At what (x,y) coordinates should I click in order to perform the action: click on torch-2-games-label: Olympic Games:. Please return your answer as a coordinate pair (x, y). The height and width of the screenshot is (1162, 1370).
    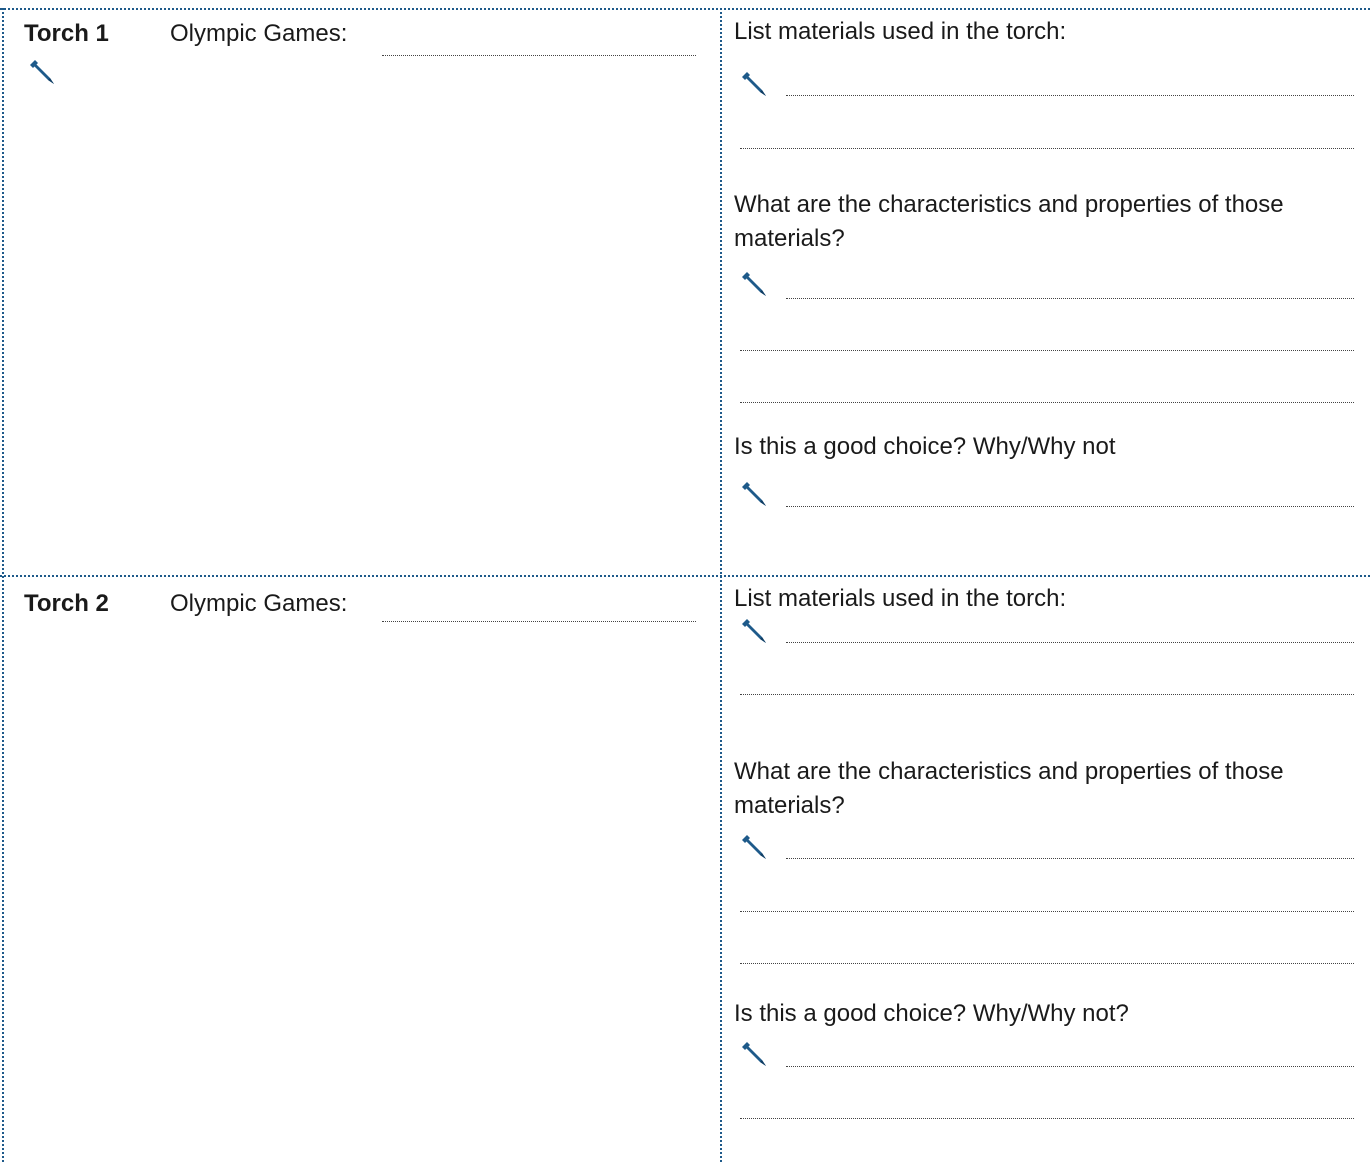
    Looking at the image, I should click on (259, 603).